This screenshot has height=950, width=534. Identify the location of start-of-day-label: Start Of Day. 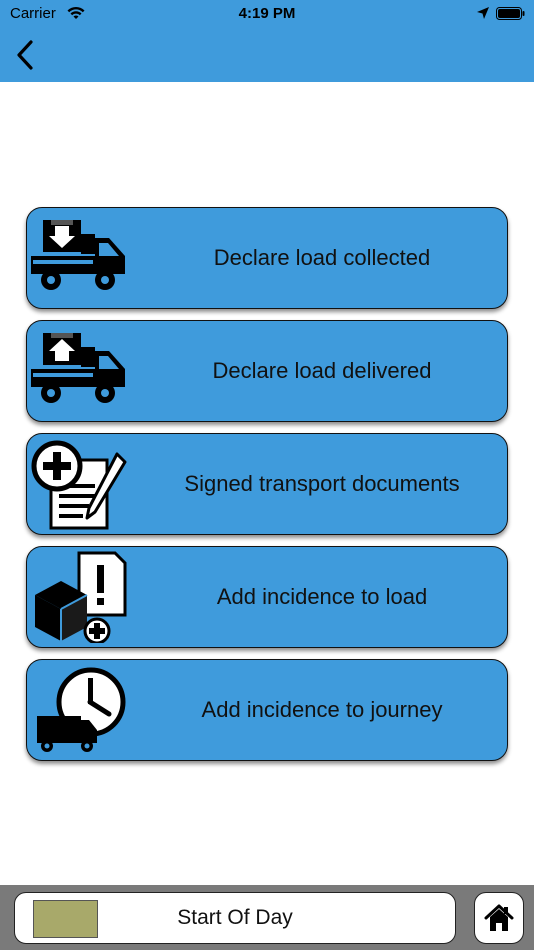
(235, 917).